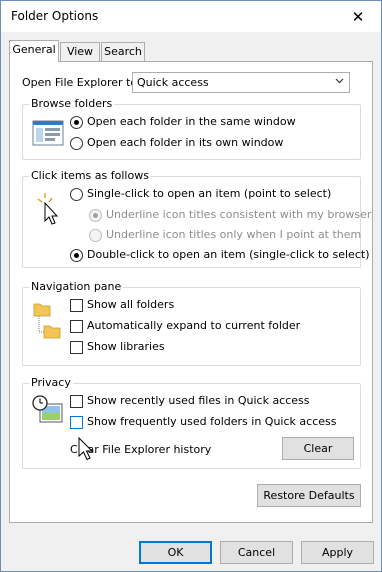 Image resolution: width=382 pixels, height=572 pixels. What do you see at coordinates (185, 142) in the screenshot?
I see `own-window-label: Open each folder in its own window` at bounding box center [185, 142].